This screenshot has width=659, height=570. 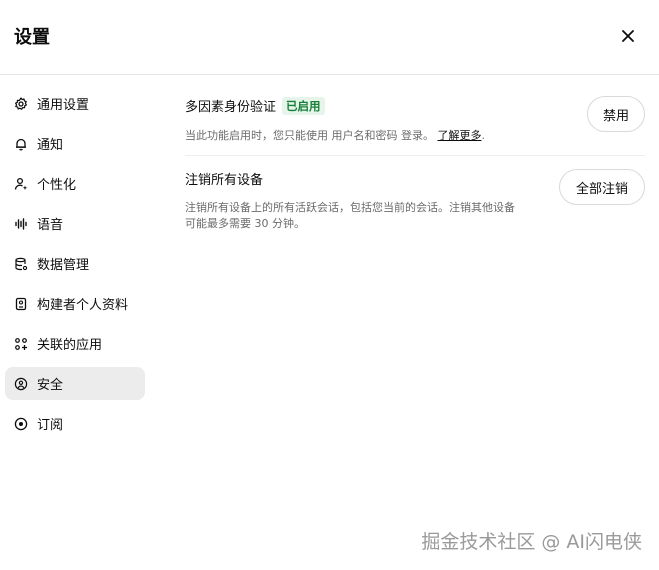 I want to click on sidebar-item-label: 关联的应用, so click(x=70, y=345).